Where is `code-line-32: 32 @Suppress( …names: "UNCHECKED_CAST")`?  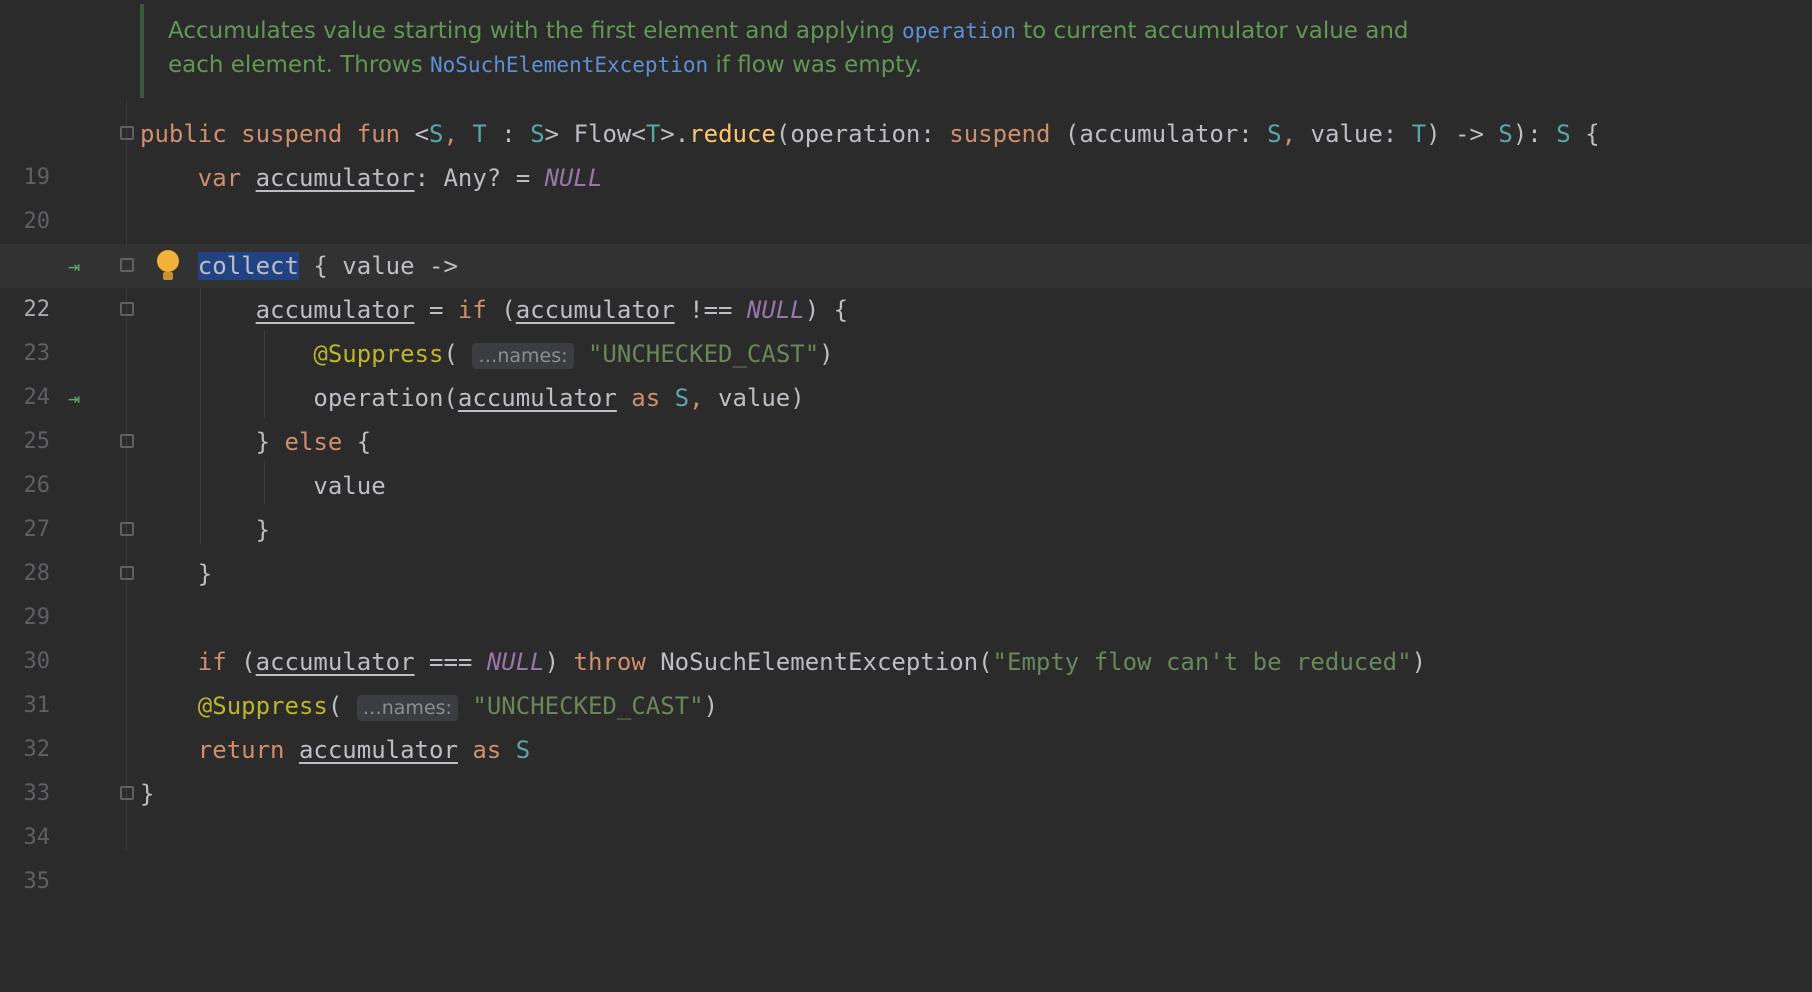
code-line-32: 32 @Suppress( …names: "UNCHECKED_CAST") is located at coordinates (906, 723).